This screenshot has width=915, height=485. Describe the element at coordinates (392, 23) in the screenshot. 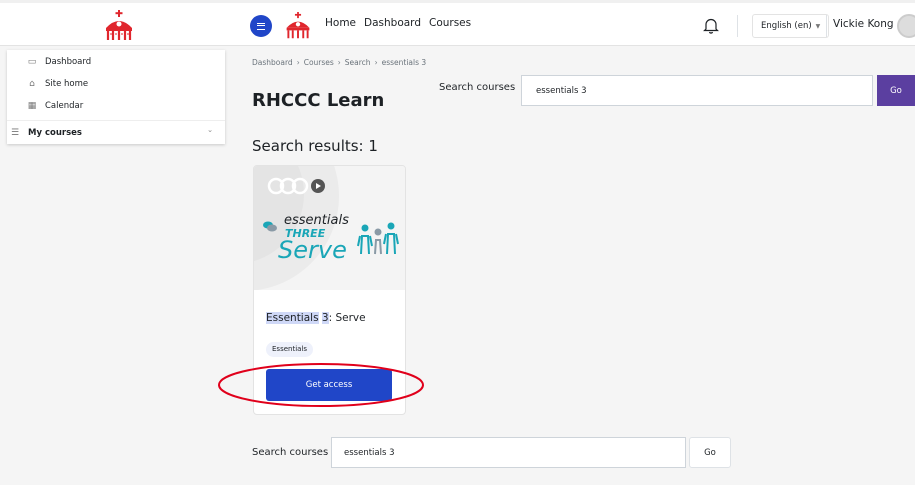

I see `nav-link-dashboard: Dashboard` at that location.